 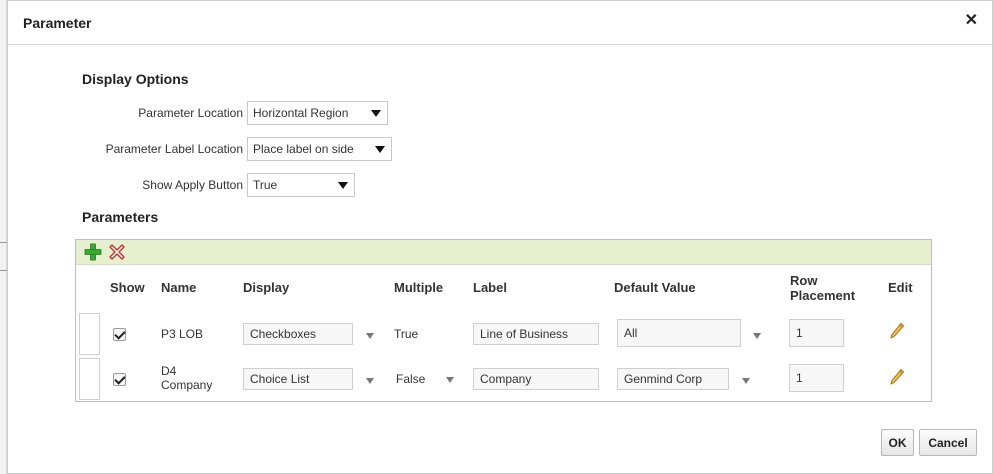 What do you see at coordinates (265, 185) in the screenshot?
I see `show-apply-button-value: True` at bounding box center [265, 185].